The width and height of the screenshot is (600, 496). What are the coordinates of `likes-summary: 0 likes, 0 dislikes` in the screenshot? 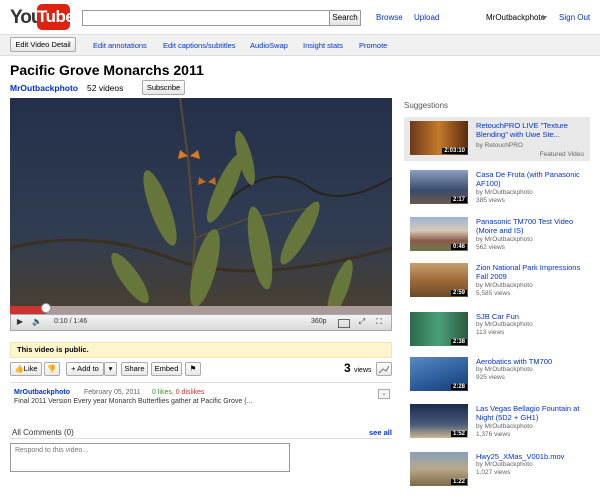 It's located at (178, 392).